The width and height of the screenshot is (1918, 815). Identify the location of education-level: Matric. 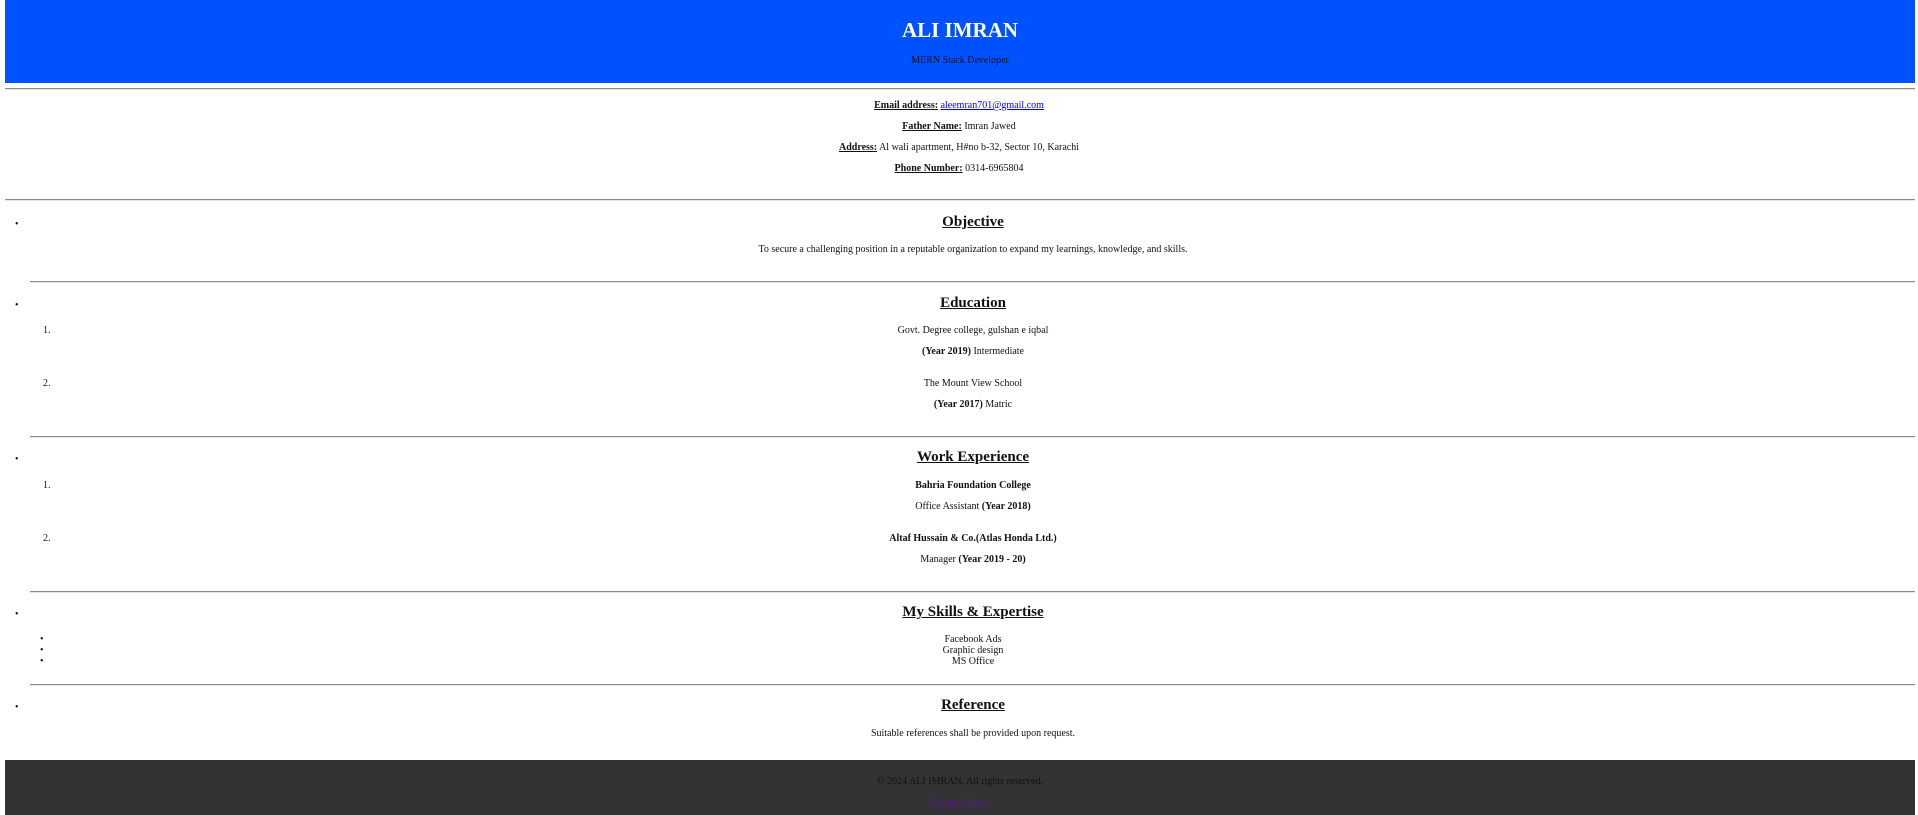
(999, 404).